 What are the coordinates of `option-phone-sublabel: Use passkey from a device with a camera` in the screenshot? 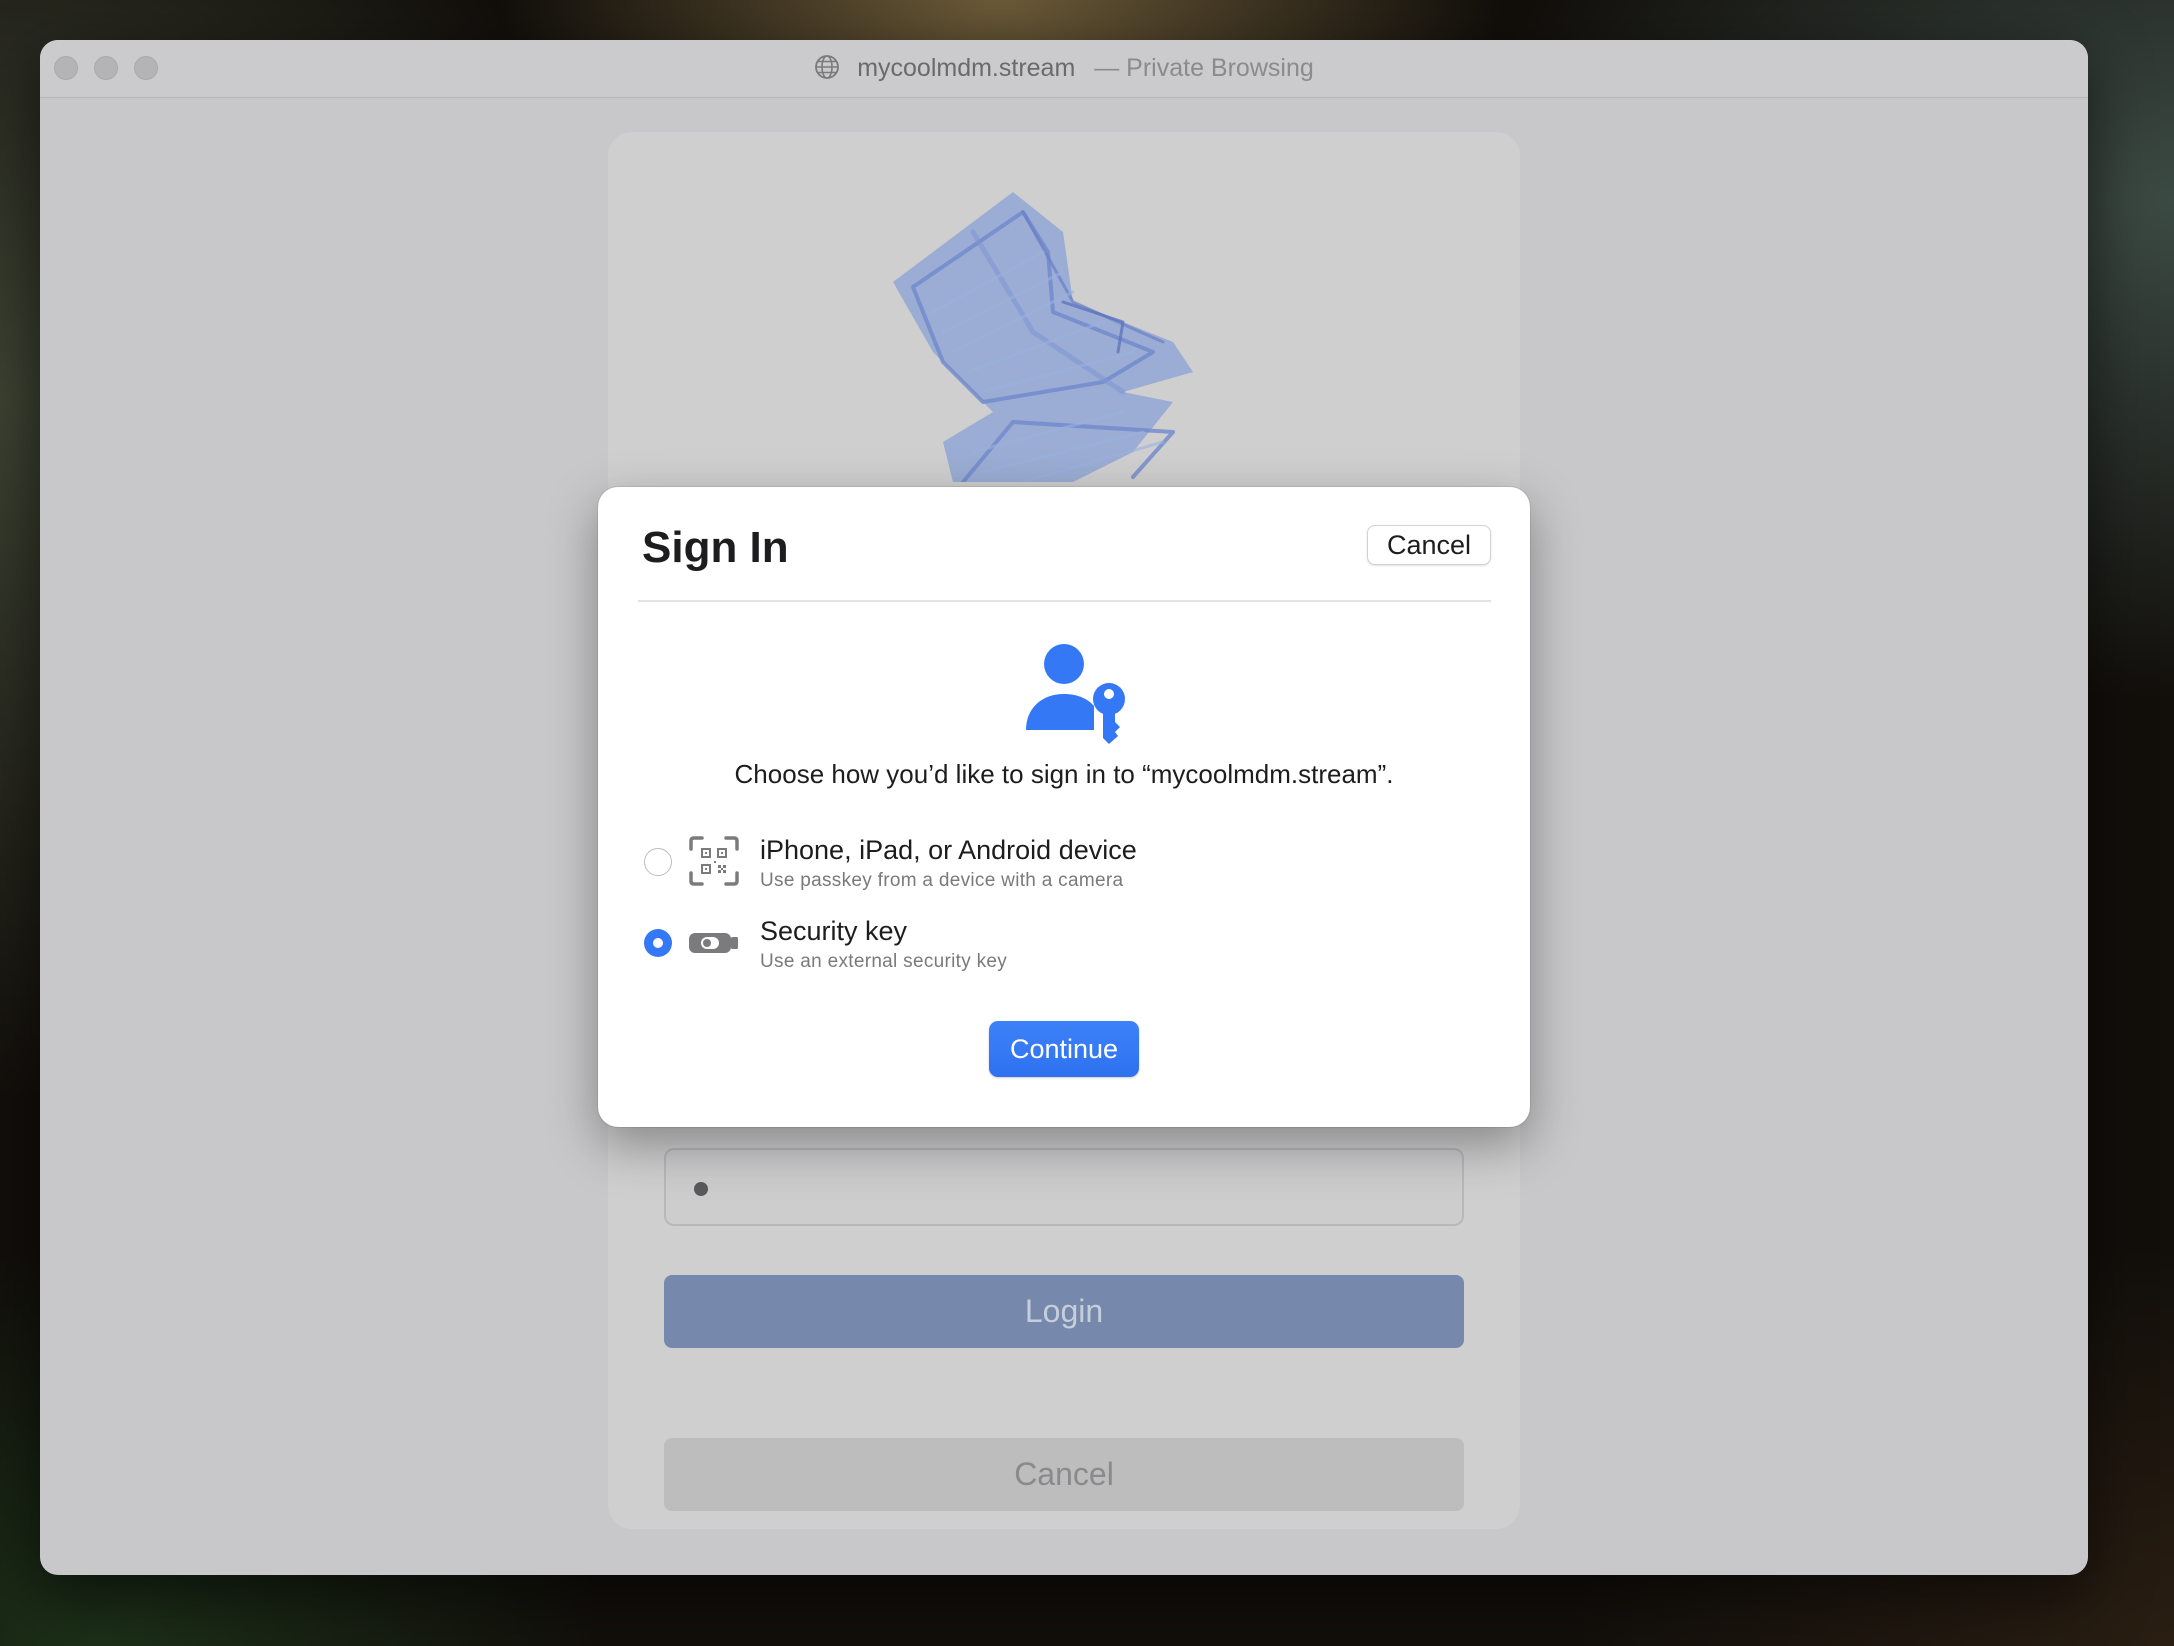 It's located at (942, 880).